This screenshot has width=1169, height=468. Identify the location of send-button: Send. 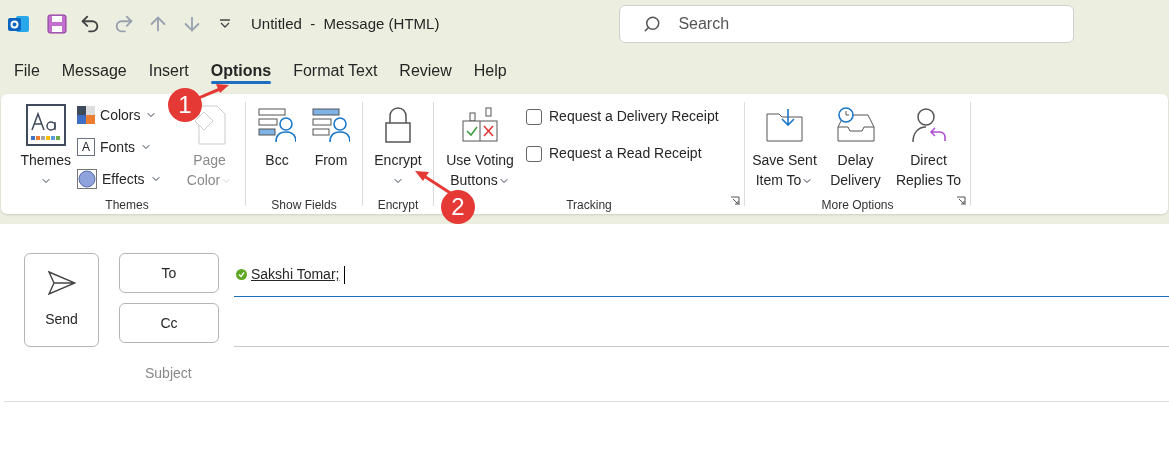
(61, 300).